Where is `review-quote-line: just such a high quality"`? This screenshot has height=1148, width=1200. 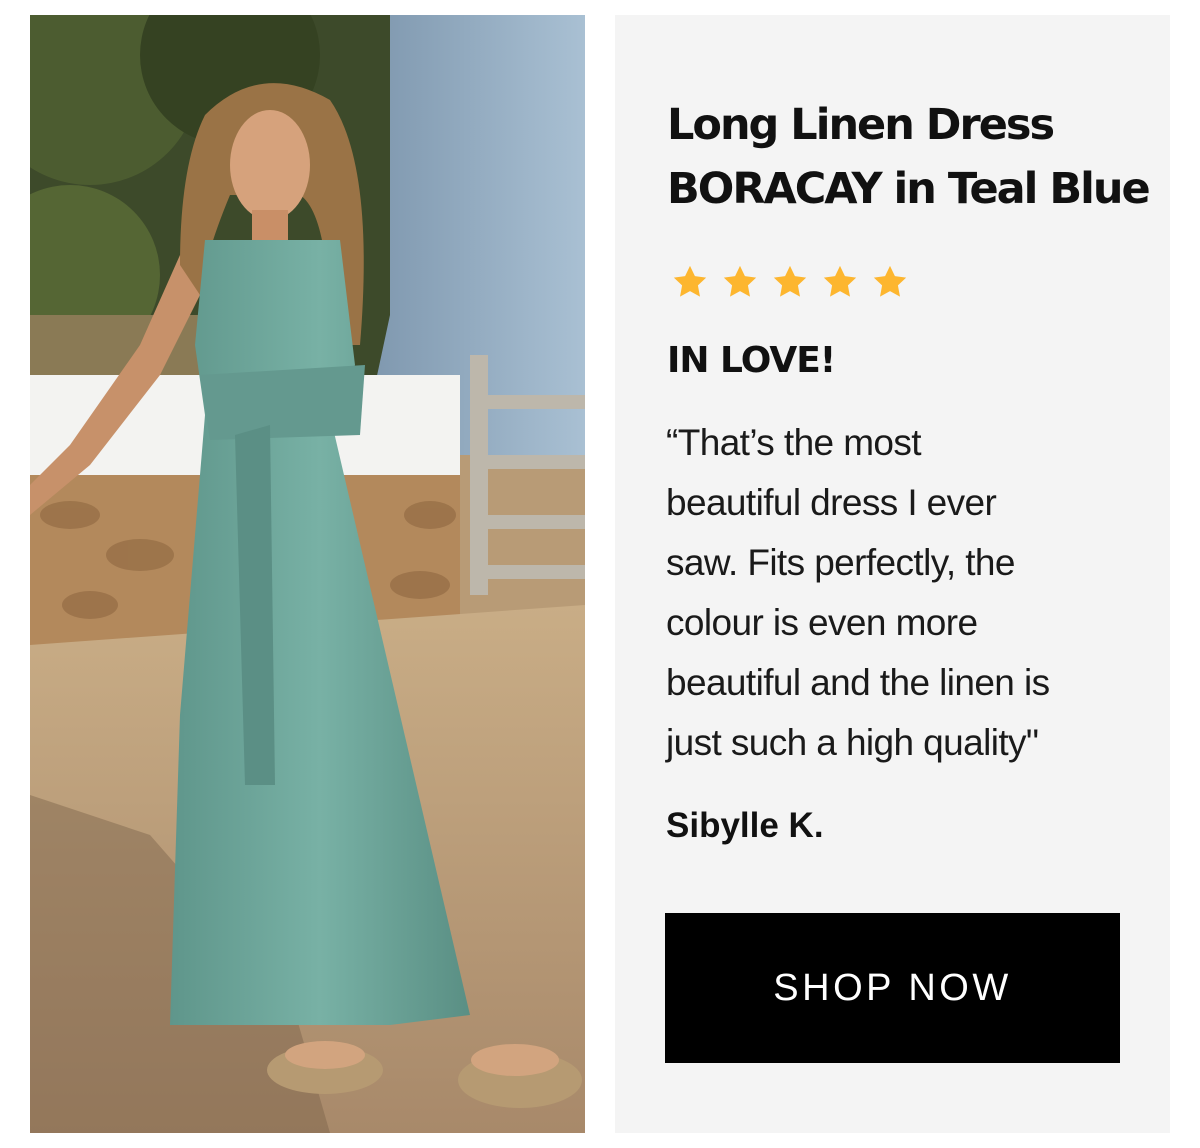
review-quote-line: just such a high quality" is located at coordinates (852, 742).